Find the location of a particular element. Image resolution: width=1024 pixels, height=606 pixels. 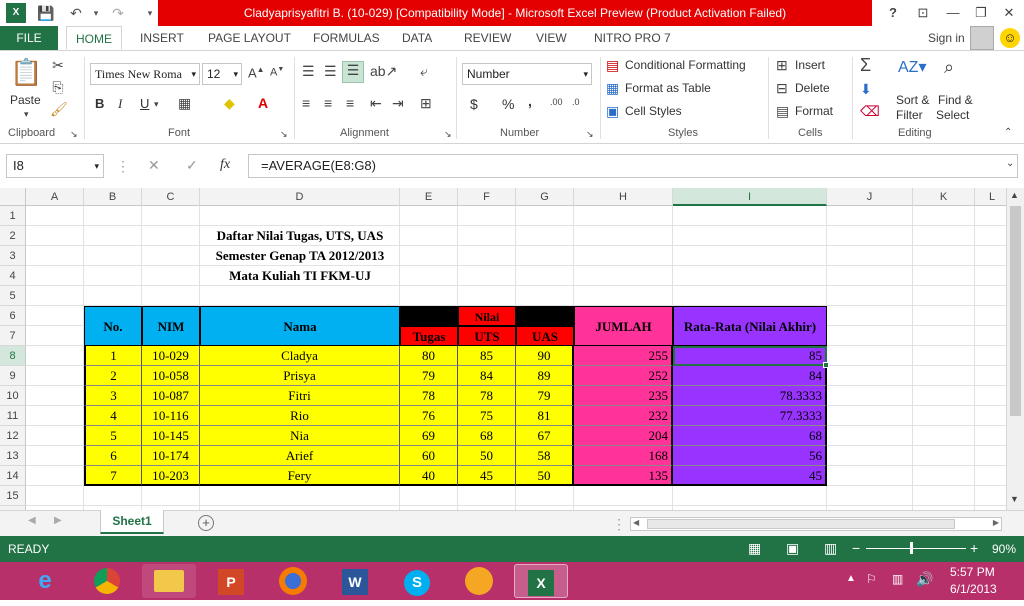

font-color-icon: A is located at coordinates (263, 103).